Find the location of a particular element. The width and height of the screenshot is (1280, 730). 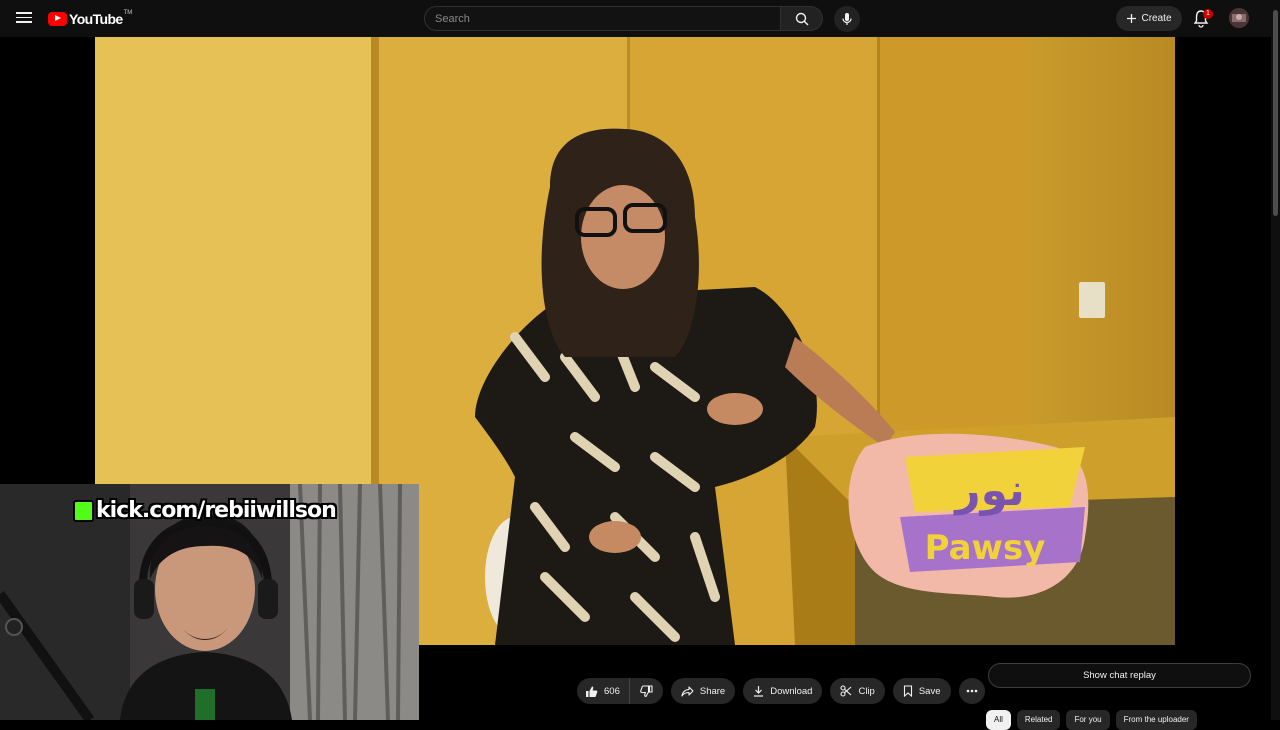

more-actions-button is located at coordinates (971, 691).